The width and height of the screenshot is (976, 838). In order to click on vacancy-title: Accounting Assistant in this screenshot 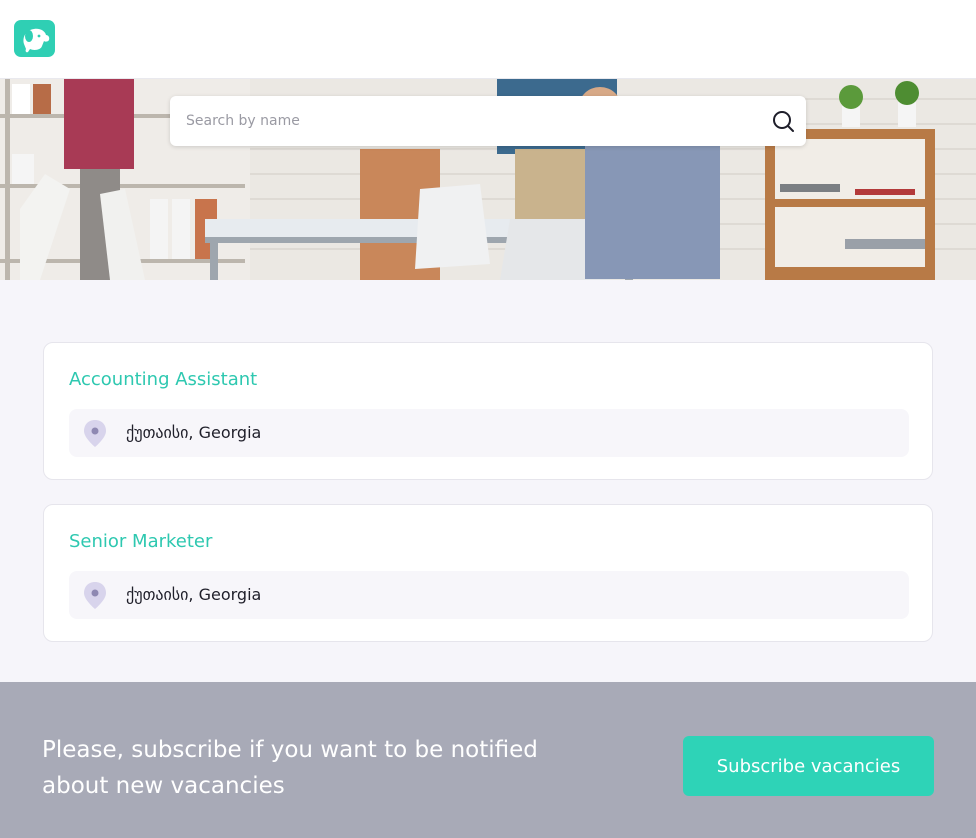, I will do `click(163, 379)`.